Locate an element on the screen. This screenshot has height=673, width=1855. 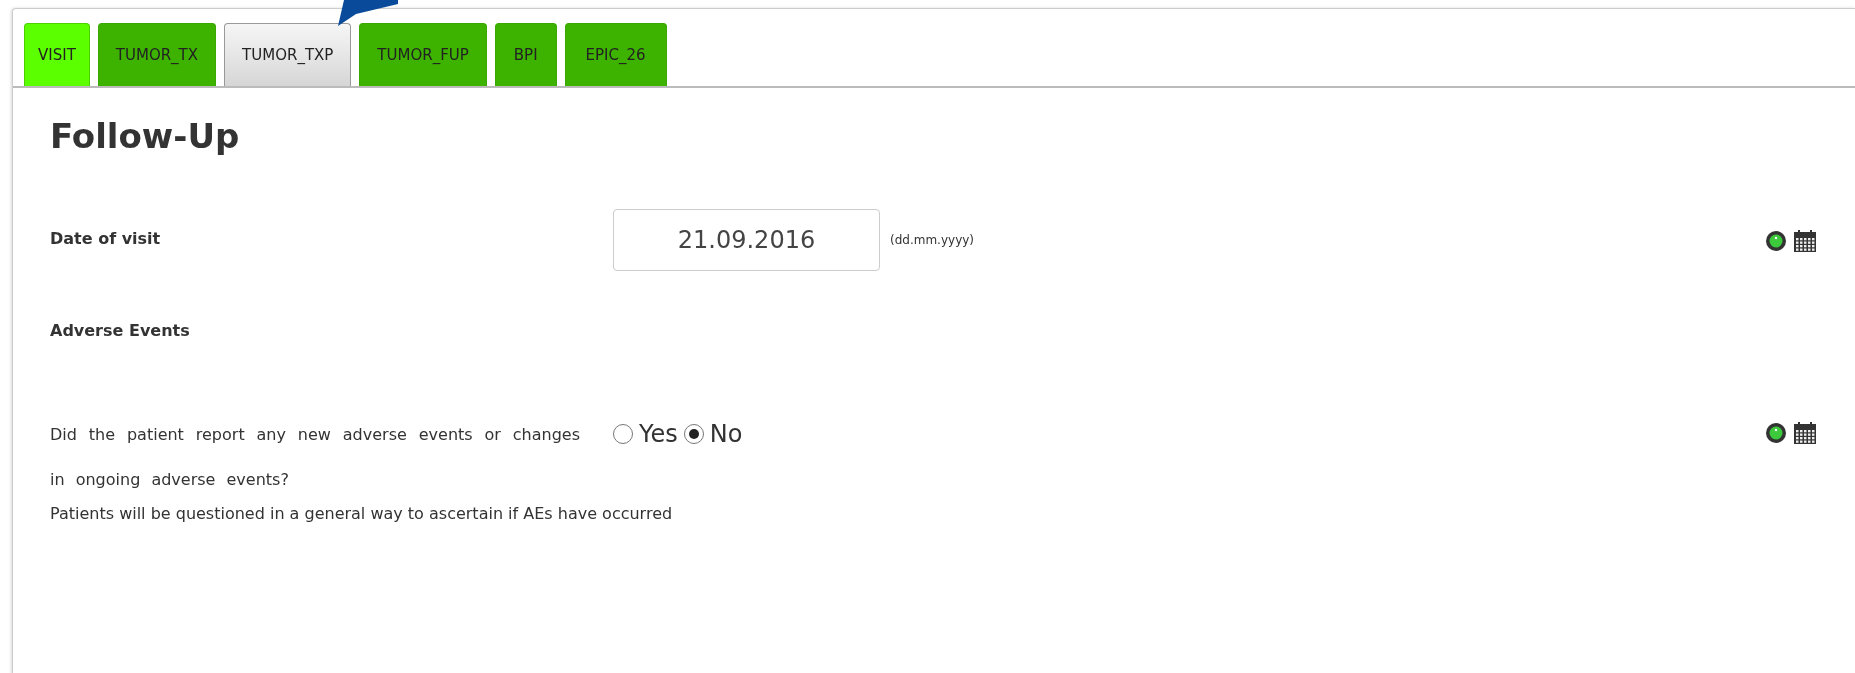
tab: VISIT is located at coordinates (57, 54).